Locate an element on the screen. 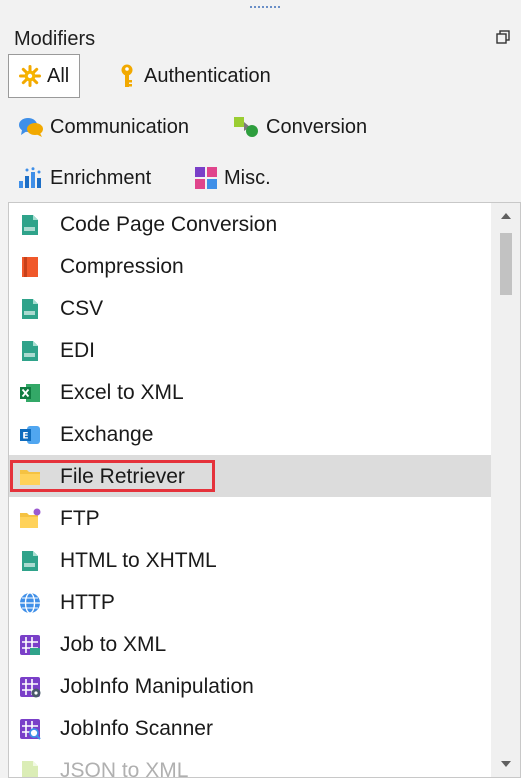 Image resolution: width=521 pixels, height=778 pixels. job-search-icon is located at coordinates (30, 729).